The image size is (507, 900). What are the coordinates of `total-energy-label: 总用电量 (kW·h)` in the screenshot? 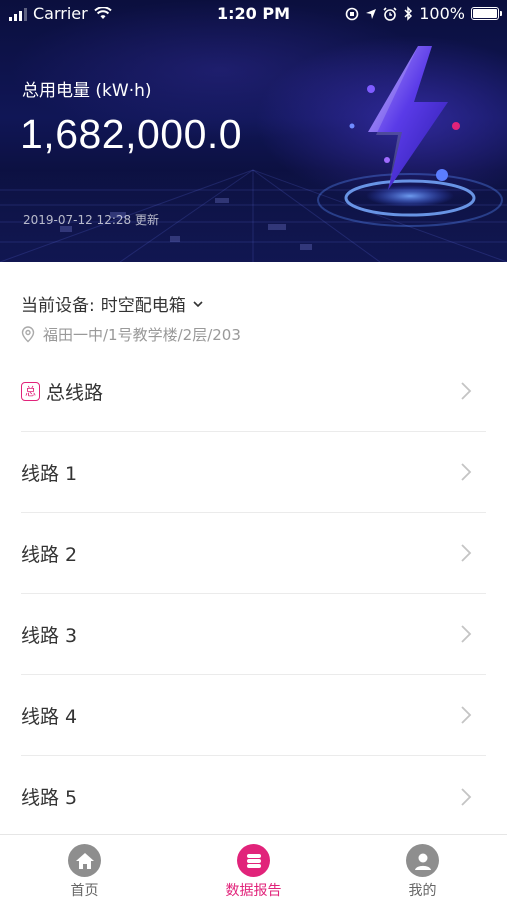 It's located at (87, 91).